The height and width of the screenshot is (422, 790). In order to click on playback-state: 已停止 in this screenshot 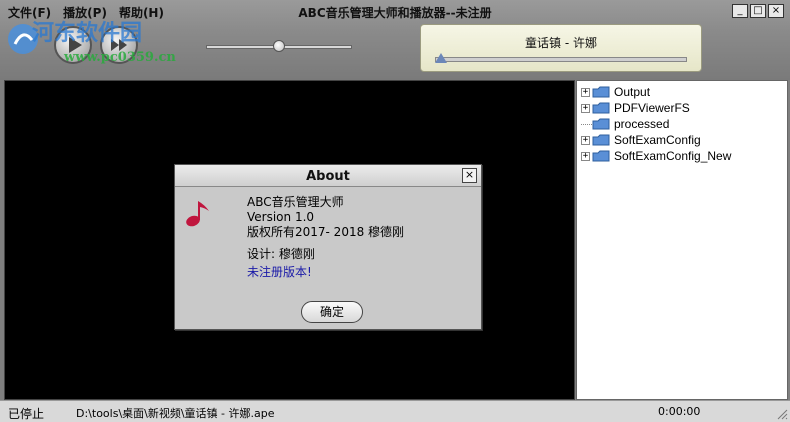, I will do `click(26, 414)`.